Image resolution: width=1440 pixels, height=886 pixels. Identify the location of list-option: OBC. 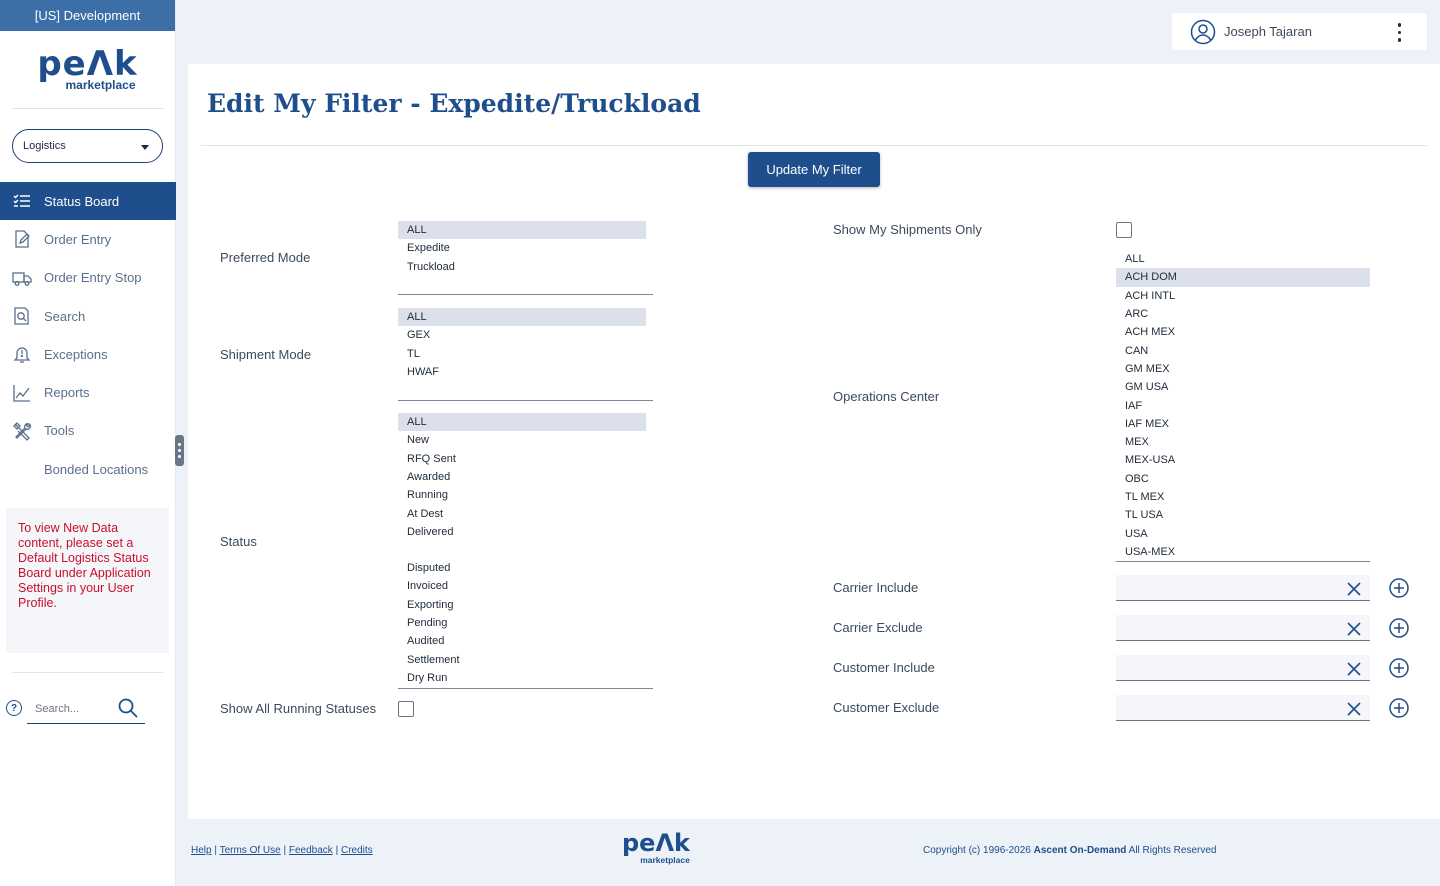
(1243, 479).